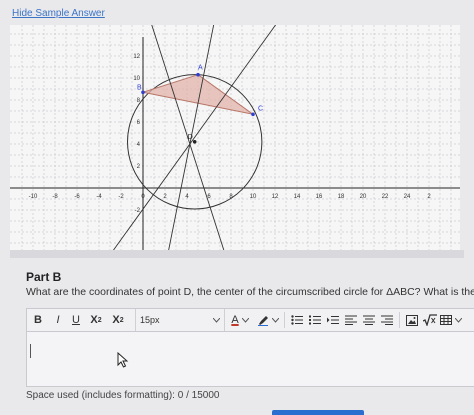 Image resolution: width=474 pixels, height=415 pixels. I want to click on numbered-list-button, so click(315, 320).